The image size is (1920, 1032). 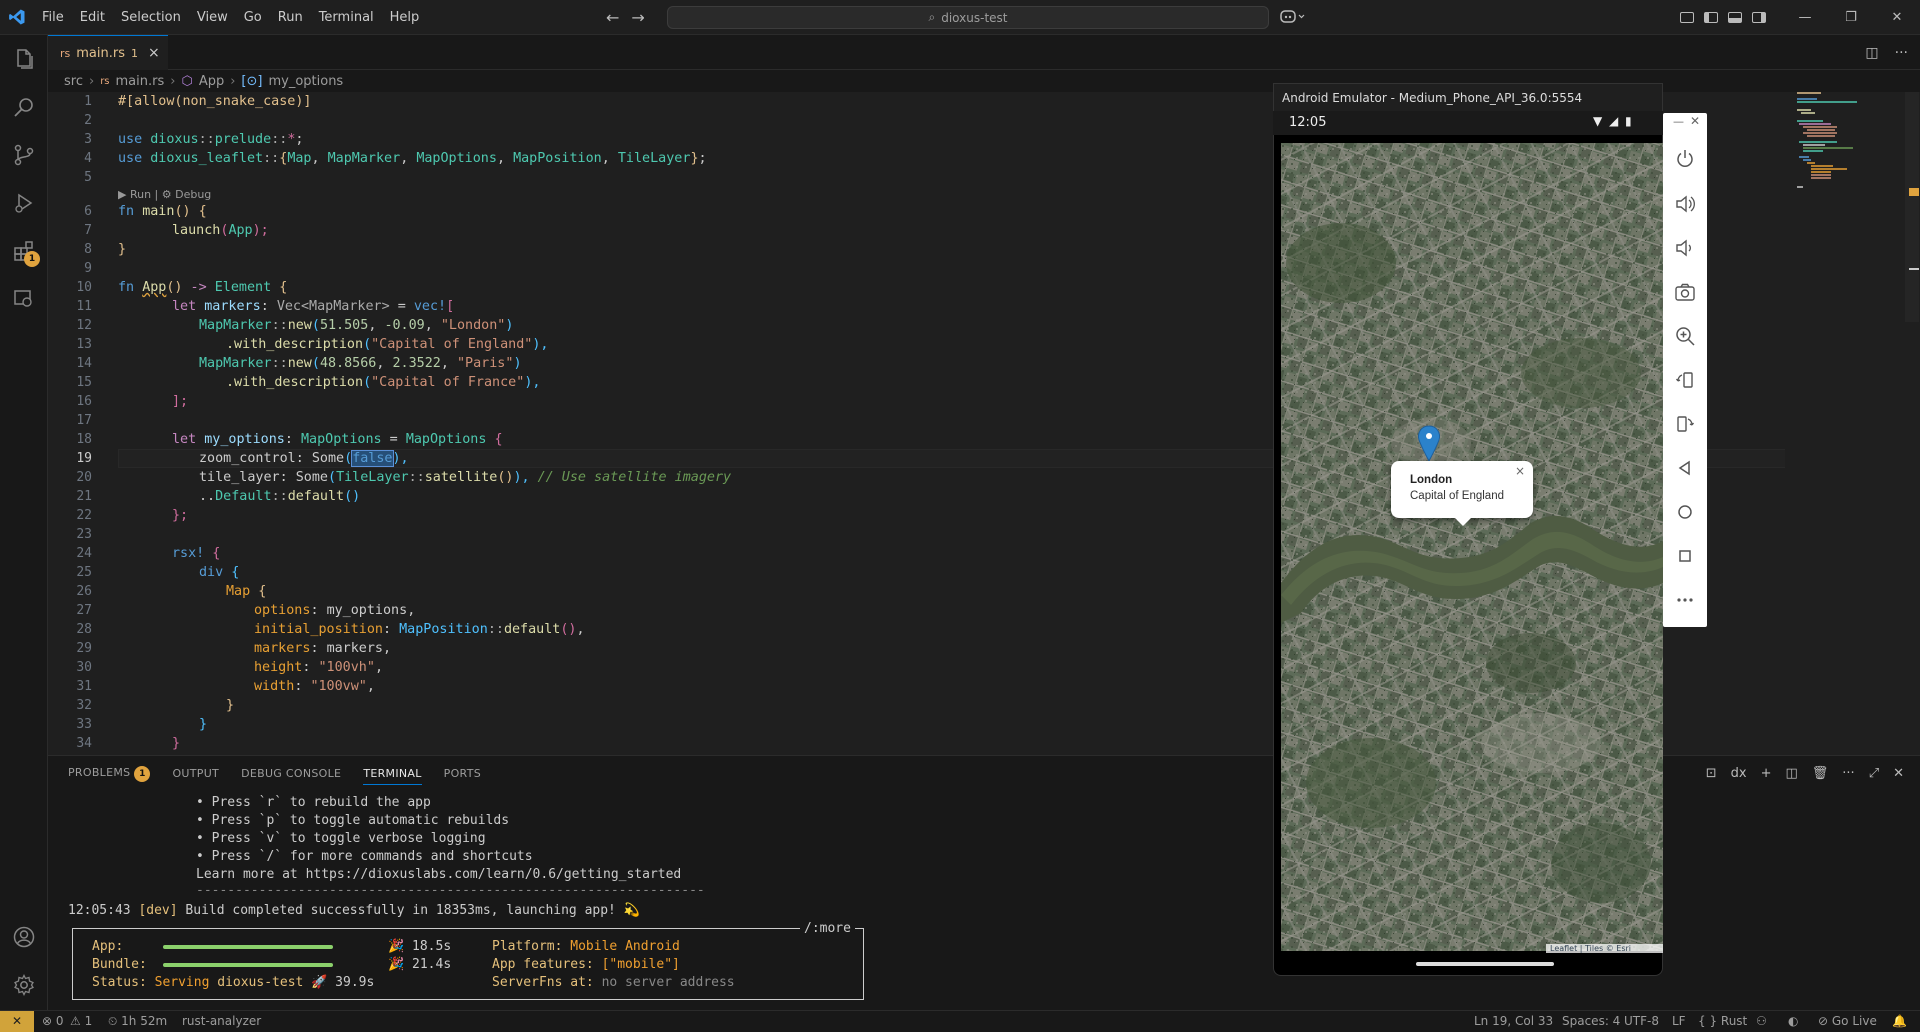 What do you see at coordinates (1851, 17) in the screenshot?
I see `restore-icon: ❐` at bounding box center [1851, 17].